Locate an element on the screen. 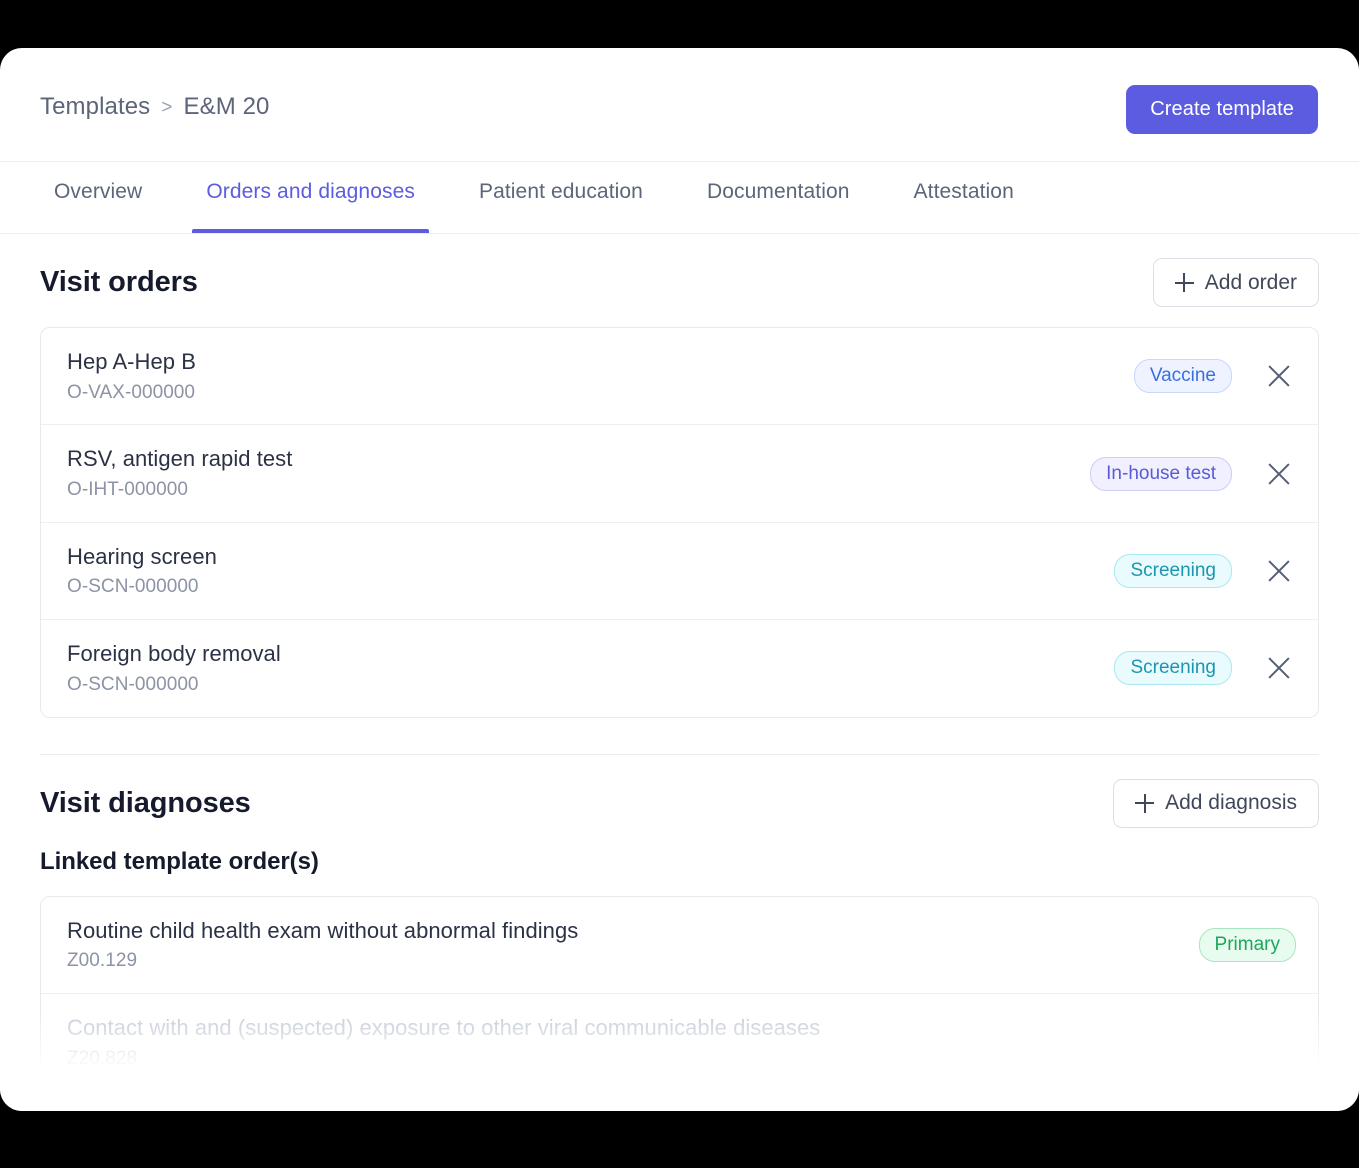 The height and width of the screenshot is (1168, 1359). status-badge: Vaccine is located at coordinates (1182, 376).